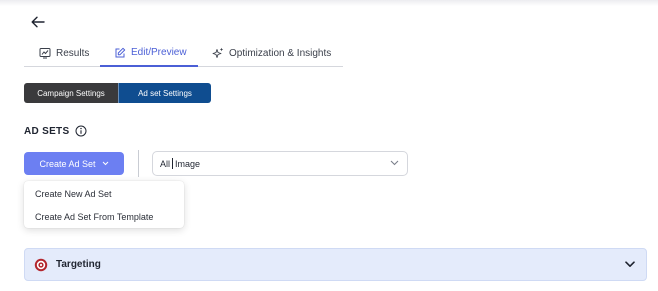  What do you see at coordinates (329, 3) in the screenshot?
I see `top-shadow` at bounding box center [329, 3].